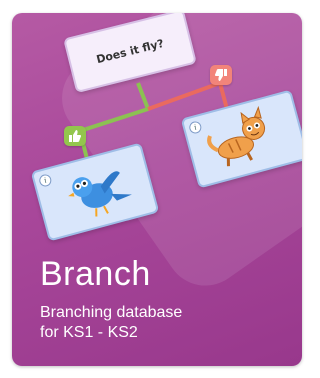 This screenshot has height=378, width=320. I want to click on thumbs-down-icon, so click(221, 75).